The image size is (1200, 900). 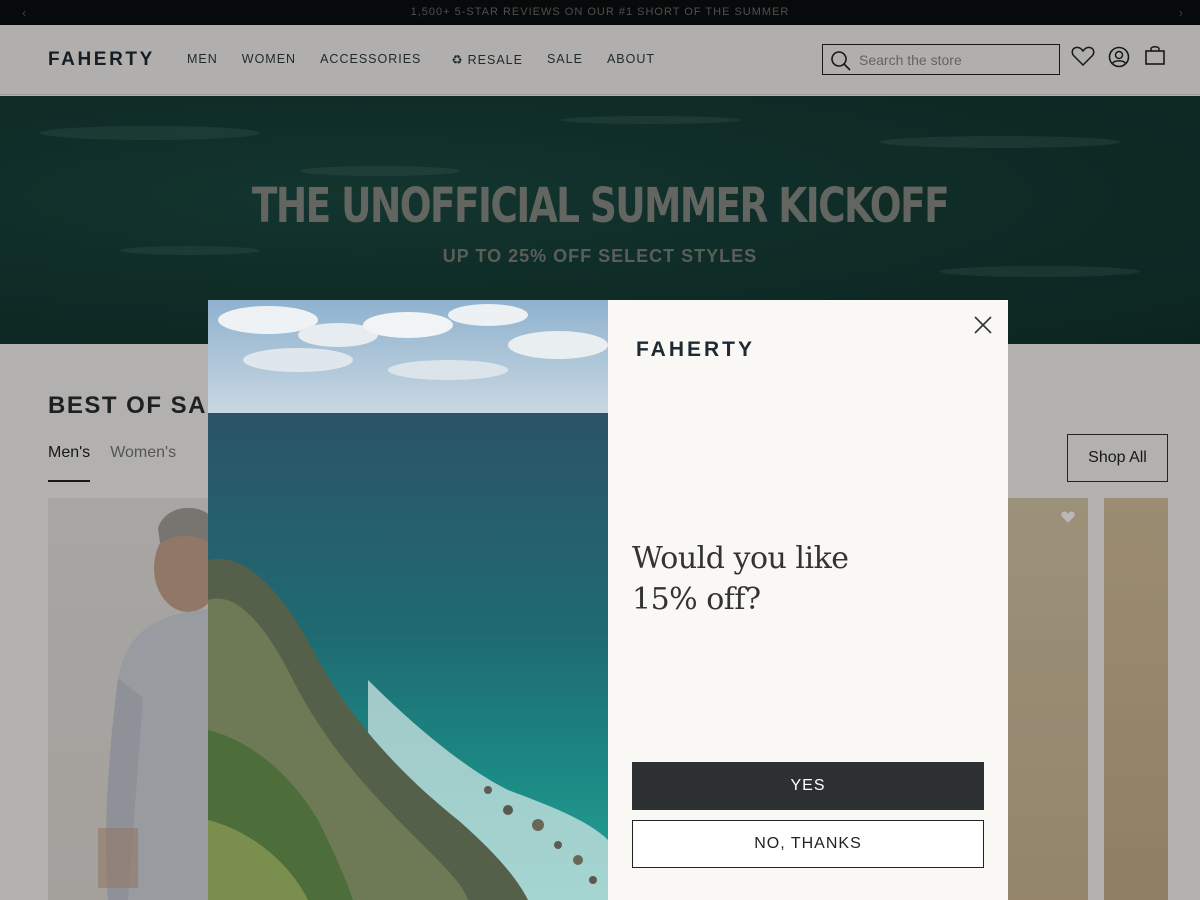 What do you see at coordinates (808, 786) in the screenshot?
I see `yes-button: YES` at bounding box center [808, 786].